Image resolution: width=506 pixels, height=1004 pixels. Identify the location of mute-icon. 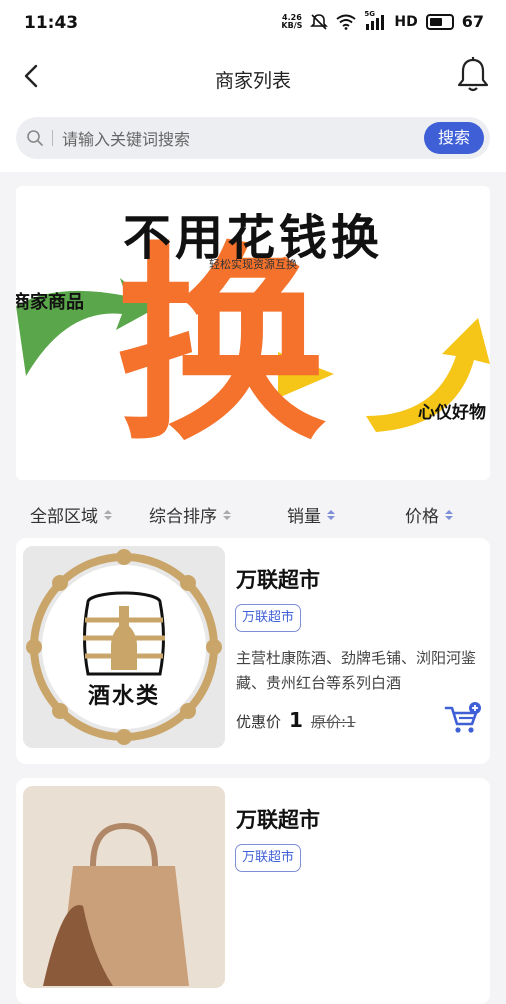
(319, 21).